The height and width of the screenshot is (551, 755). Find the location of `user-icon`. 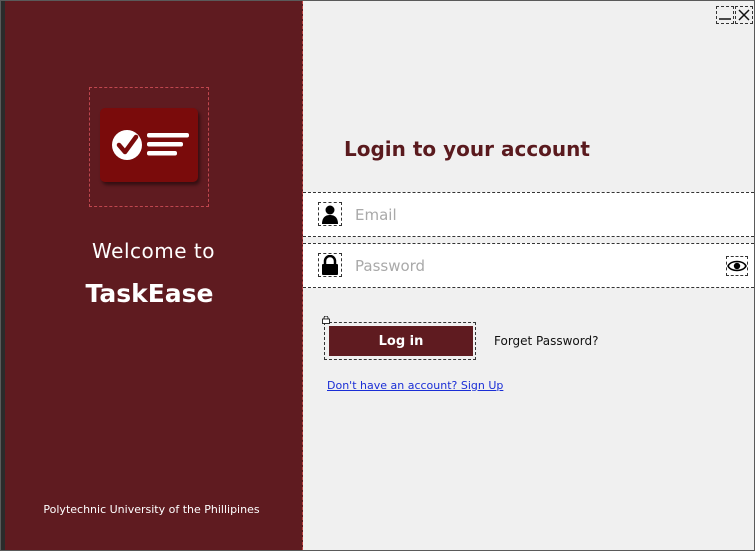

user-icon is located at coordinates (330, 214).